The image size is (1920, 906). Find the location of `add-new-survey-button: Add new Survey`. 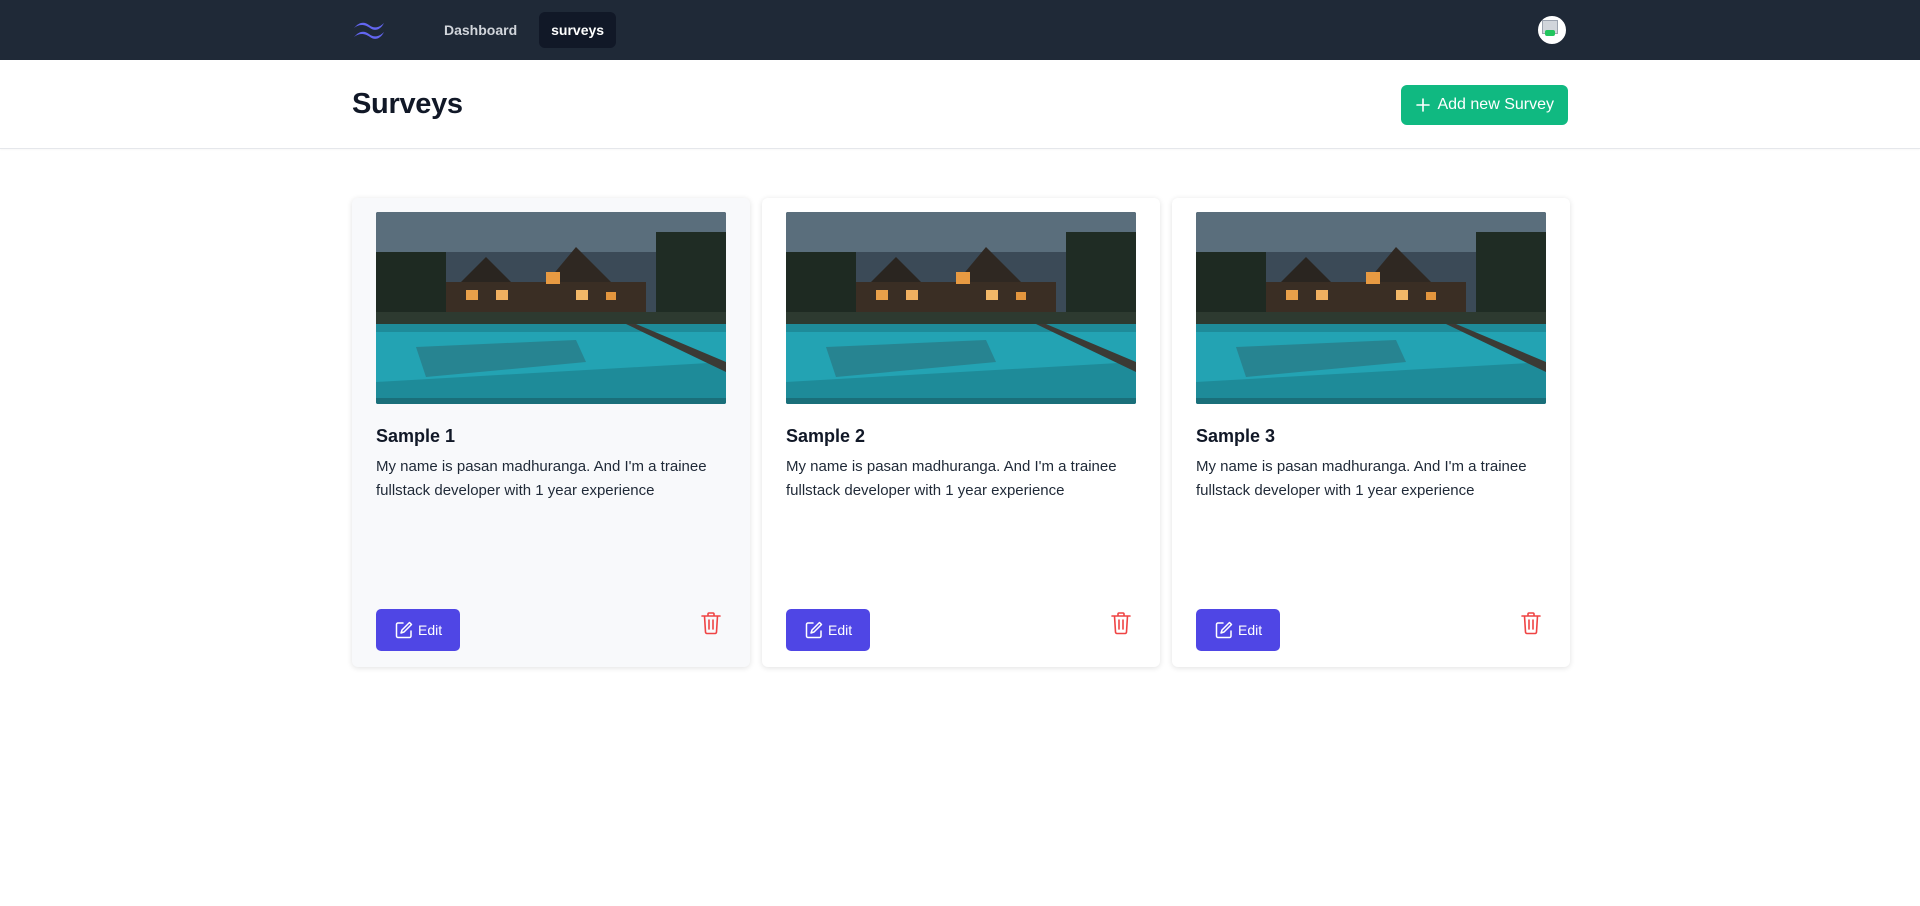

add-new-survey-button: Add new Survey is located at coordinates (1484, 104).